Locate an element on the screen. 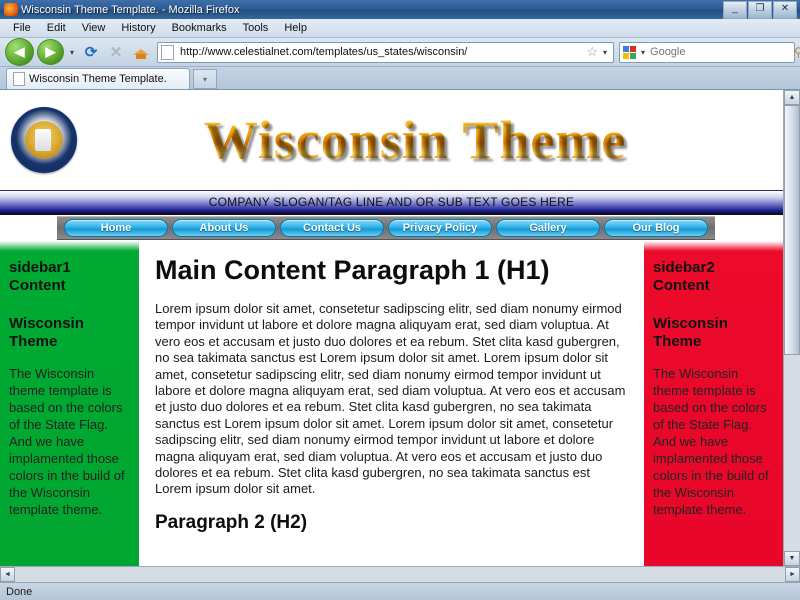 The width and height of the screenshot is (800, 600). tab-wisconsin-theme-template: Wisconsin Theme Template. is located at coordinates (98, 78).